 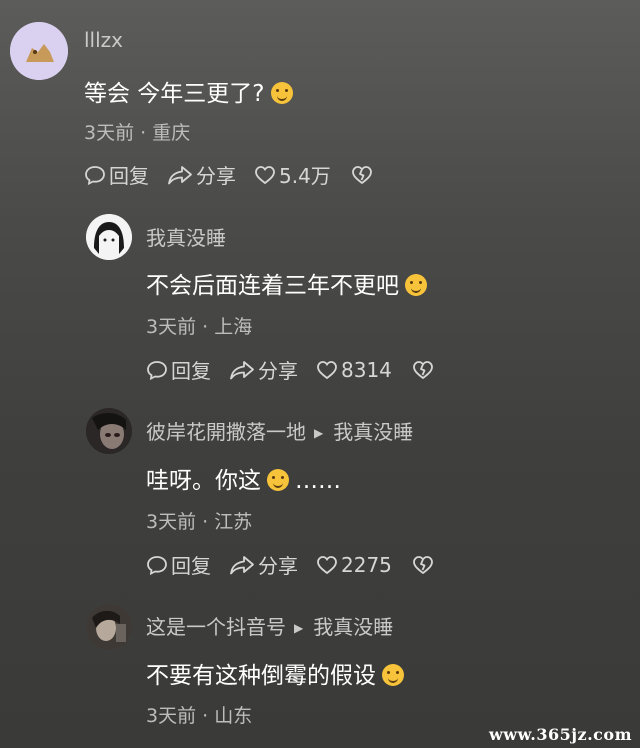 I want to click on comment-text: 不要有这种倒霉的假设, so click(x=275, y=673).